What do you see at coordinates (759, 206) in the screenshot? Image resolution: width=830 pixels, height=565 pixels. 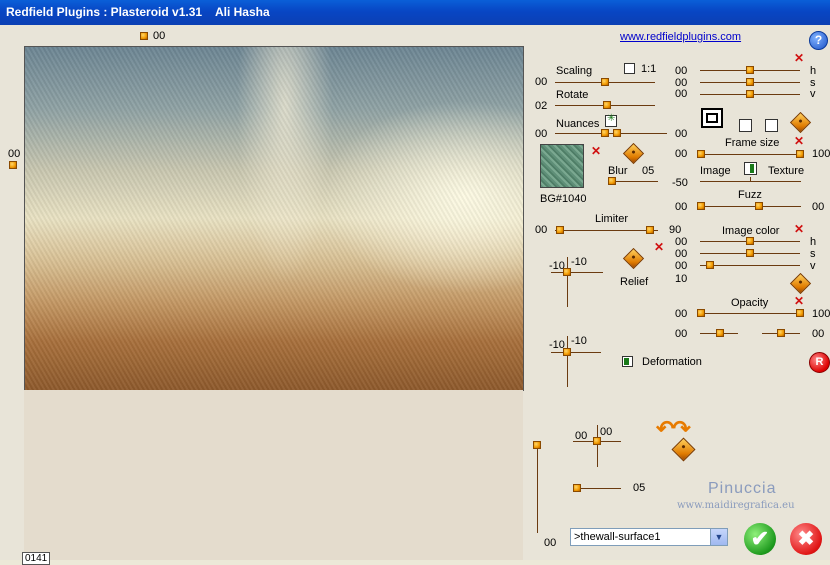 I see `fuzz-knob-right` at bounding box center [759, 206].